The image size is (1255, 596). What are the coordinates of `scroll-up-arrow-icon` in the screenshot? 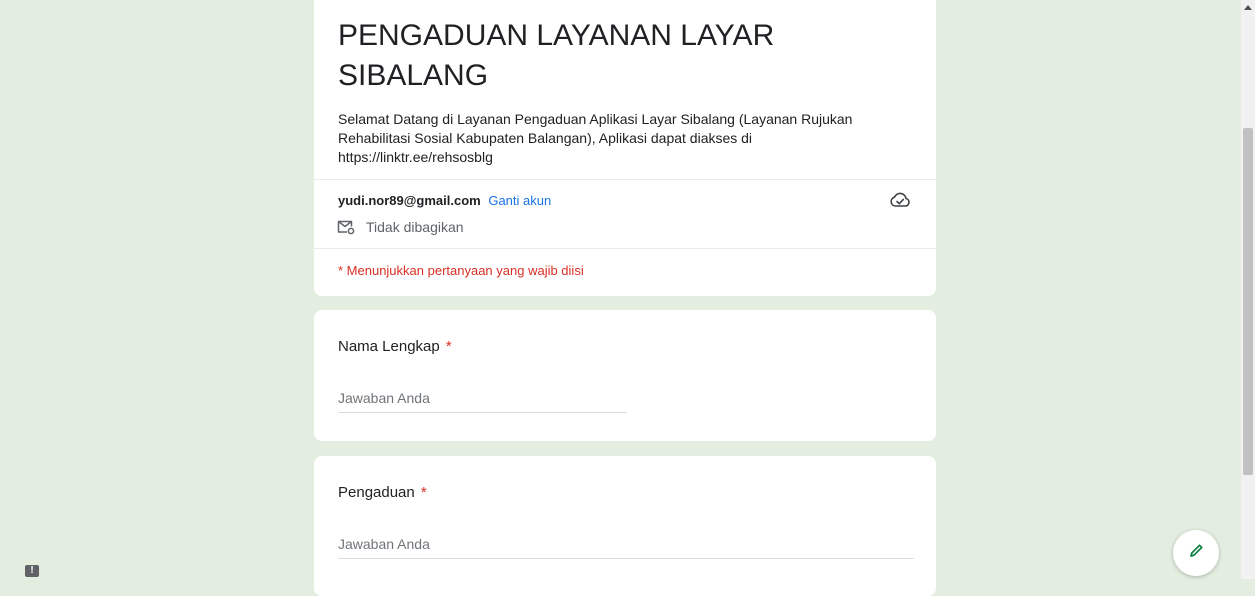 It's located at (1248, 7).